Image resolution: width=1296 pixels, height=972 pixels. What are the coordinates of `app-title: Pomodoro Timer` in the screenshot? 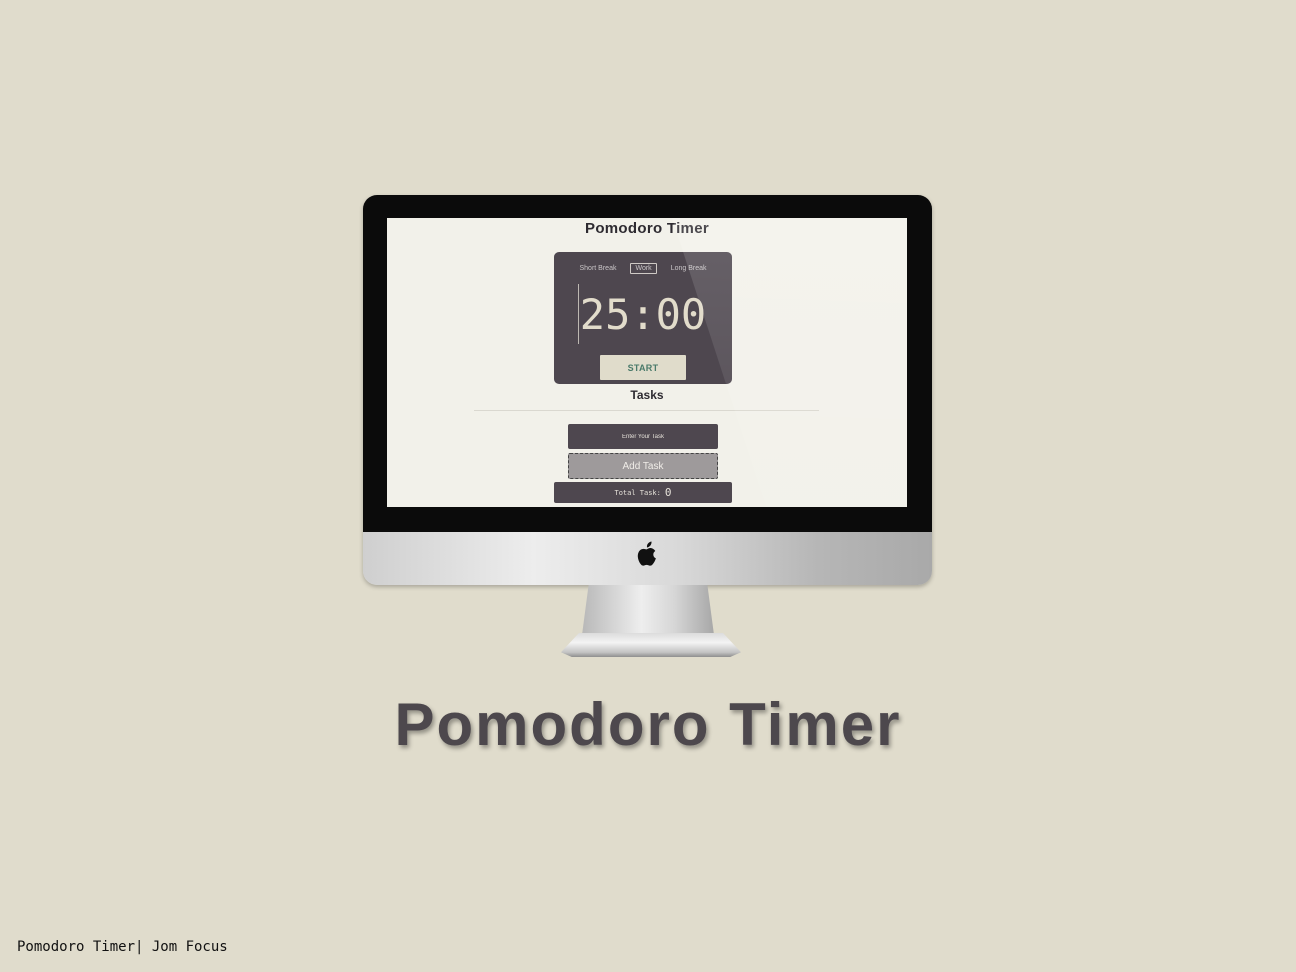 It's located at (647, 228).